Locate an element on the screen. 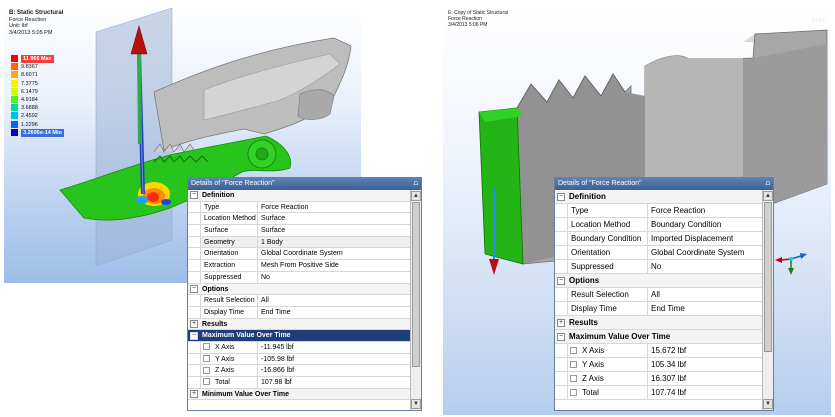 Image resolution: width=835 pixels, height=417 pixels. property-value-cell: 107.74 lbf is located at coordinates (705, 392).